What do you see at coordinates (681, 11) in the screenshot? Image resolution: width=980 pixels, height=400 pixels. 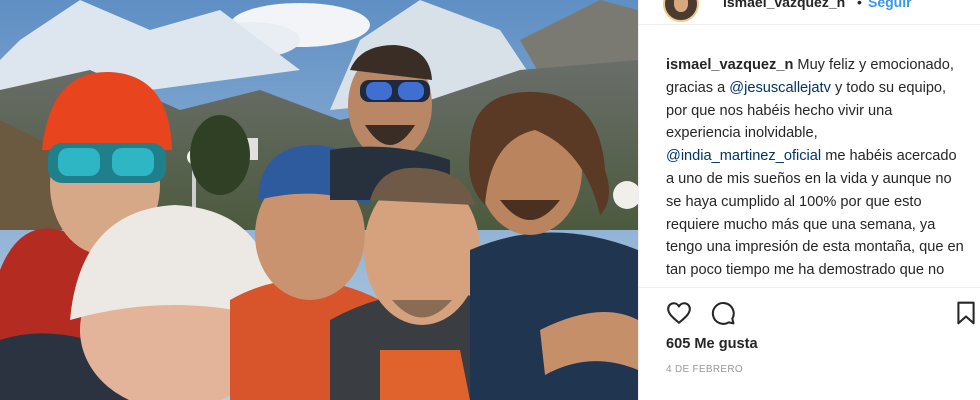 I see `avatar` at bounding box center [681, 11].